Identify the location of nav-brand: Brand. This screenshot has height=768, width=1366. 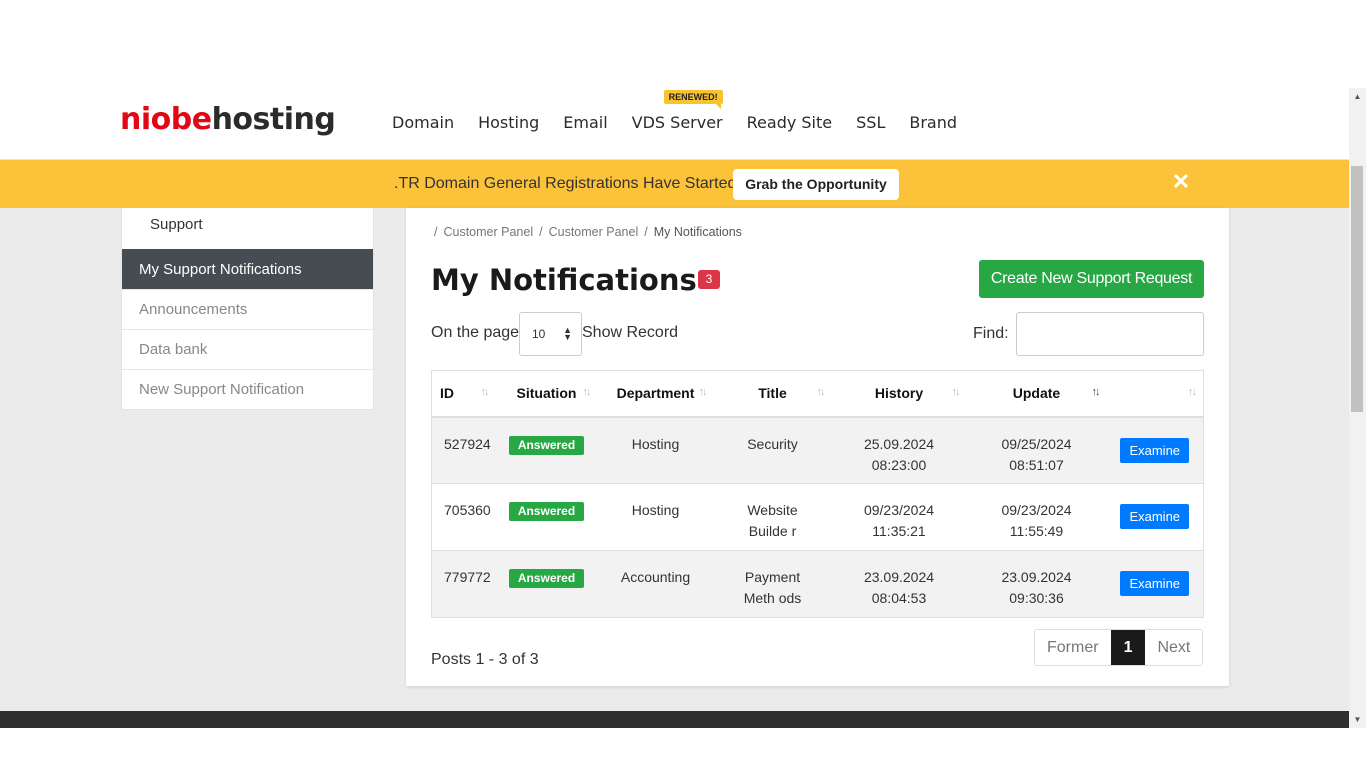
(933, 122).